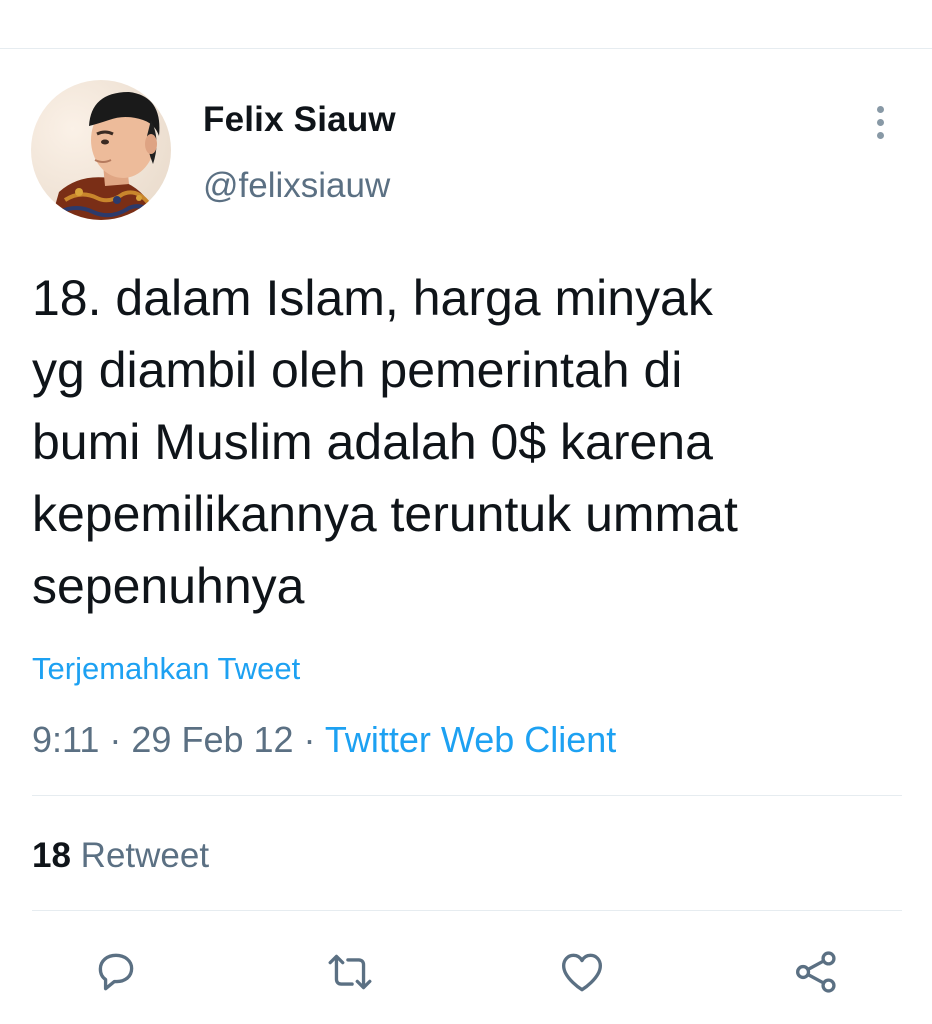  Describe the element at coordinates (66, 739) in the screenshot. I see `tweet-time: 9:11` at that location.